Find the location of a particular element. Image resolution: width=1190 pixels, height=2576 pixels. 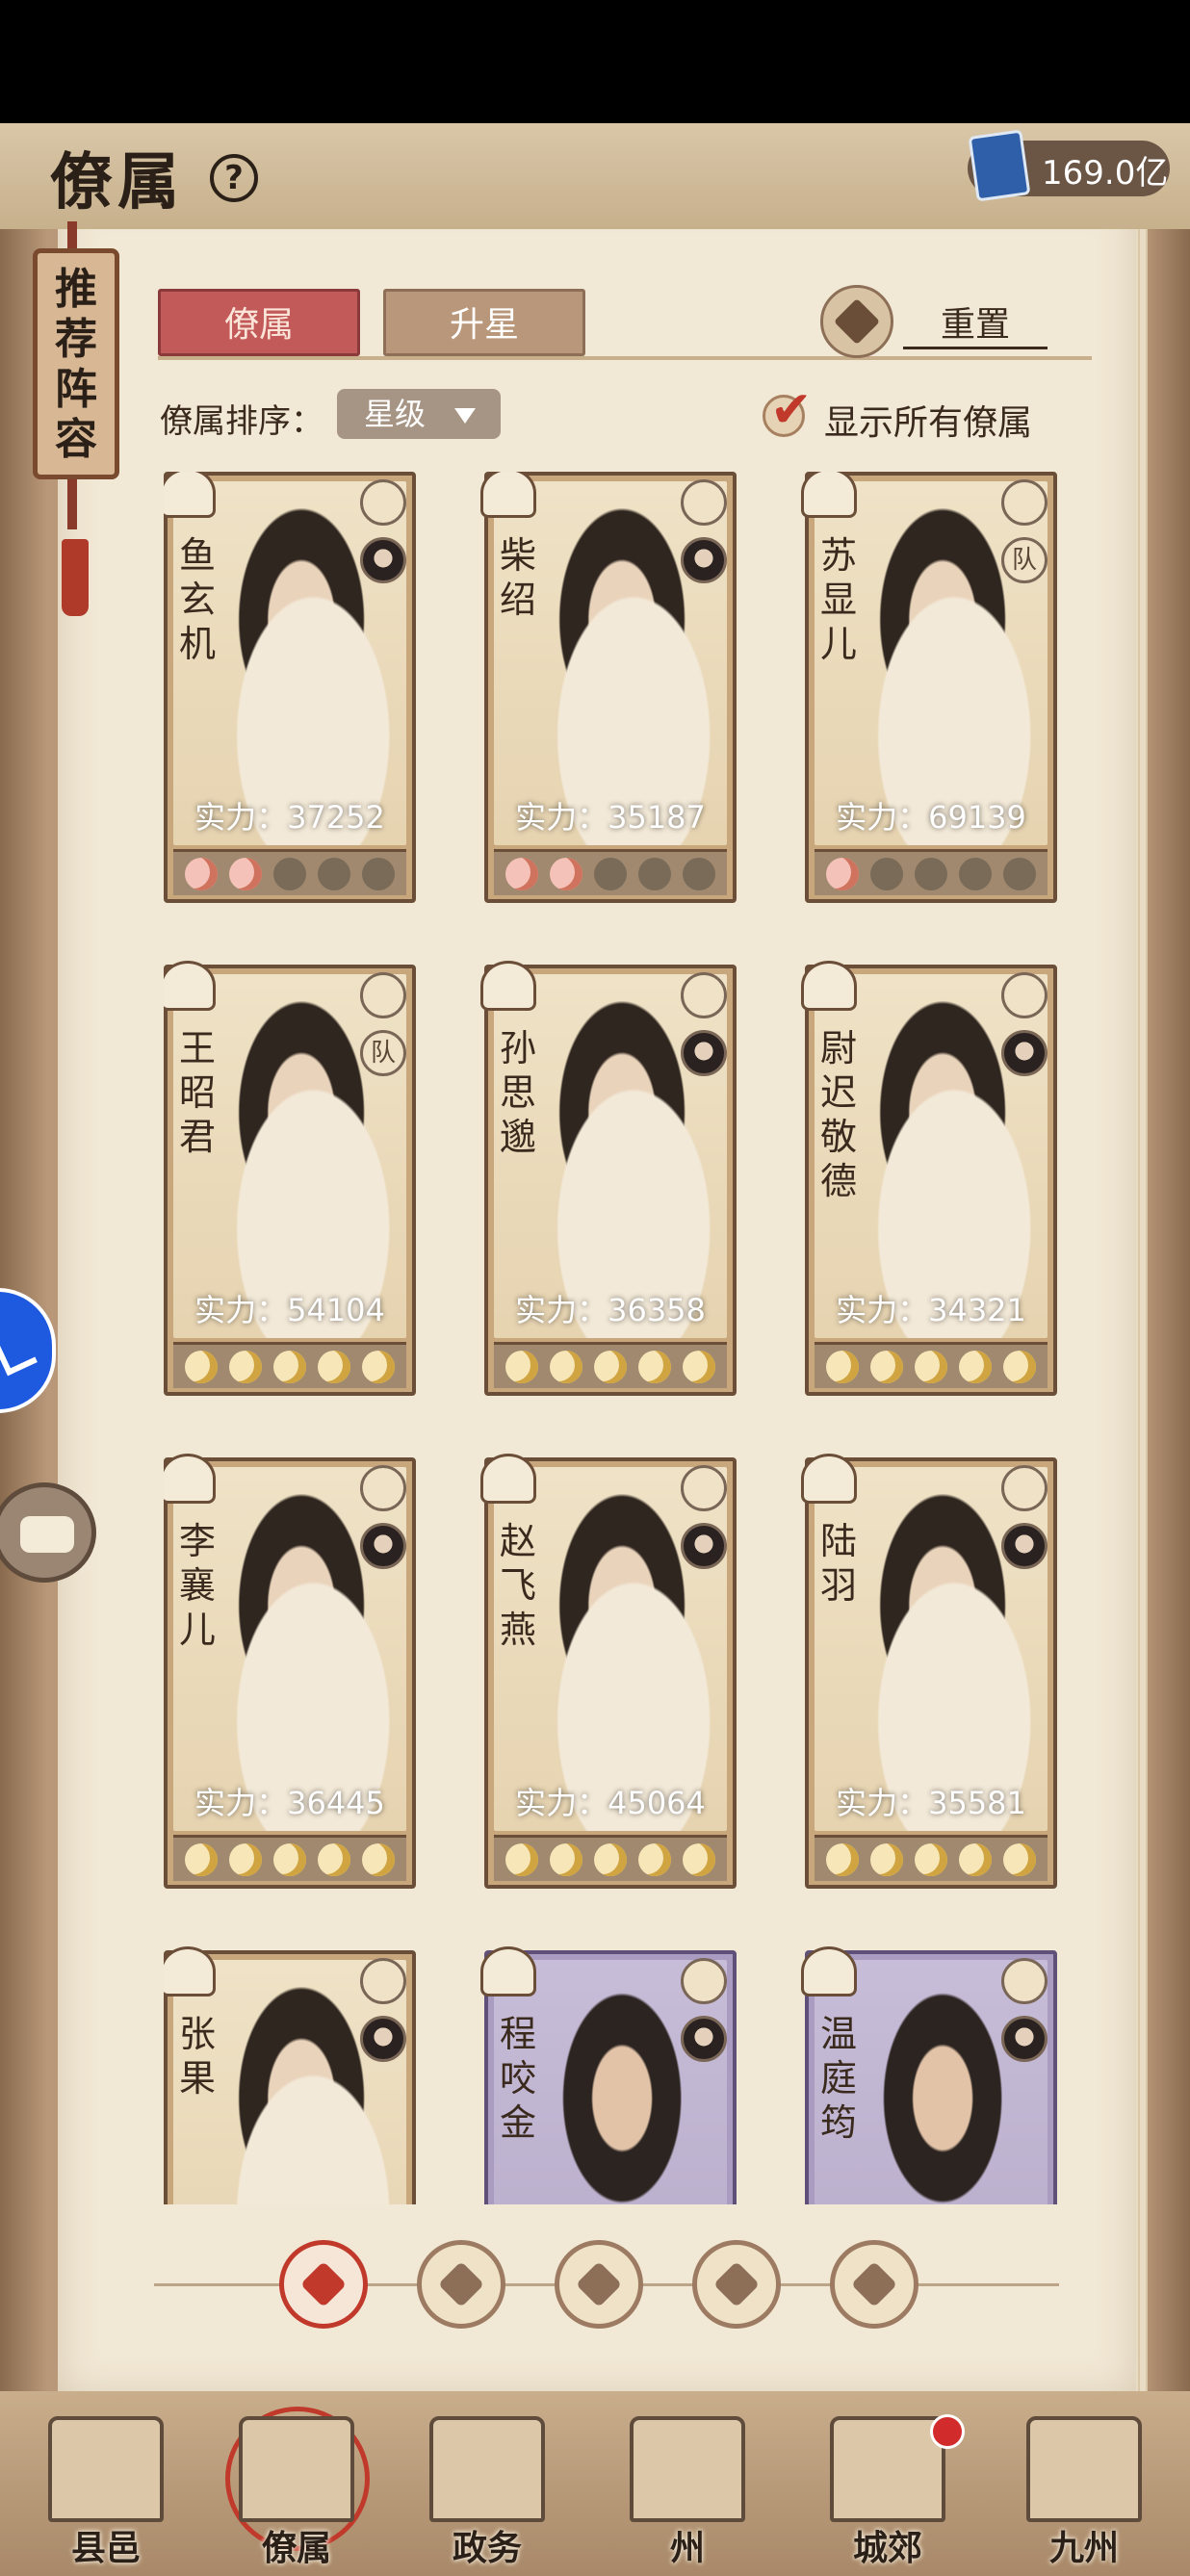

filter-fan-button is located at coordinates (737, 2284).